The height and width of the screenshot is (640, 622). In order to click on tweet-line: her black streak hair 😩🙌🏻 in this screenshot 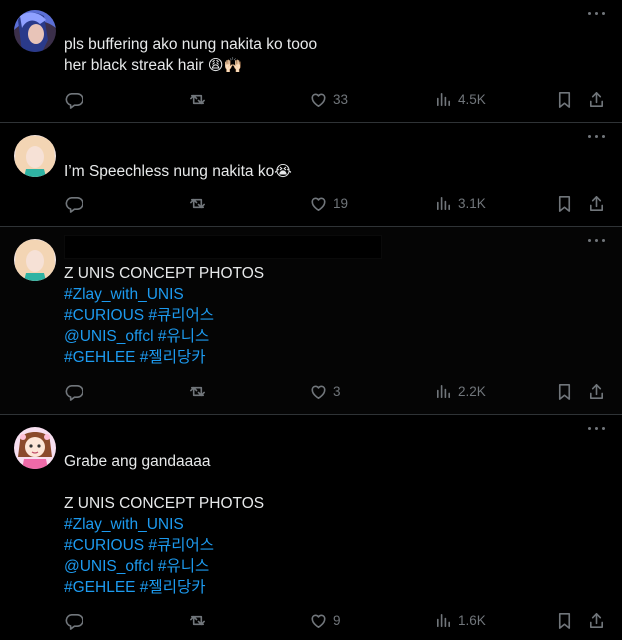, I will do `click(190, 65)`.